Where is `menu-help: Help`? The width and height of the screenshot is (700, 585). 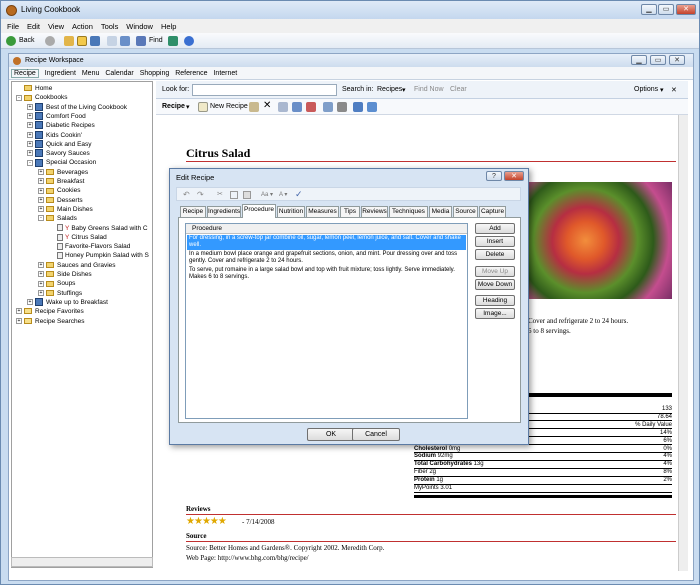 menu-help: Help is located at coordinates (168, 26).